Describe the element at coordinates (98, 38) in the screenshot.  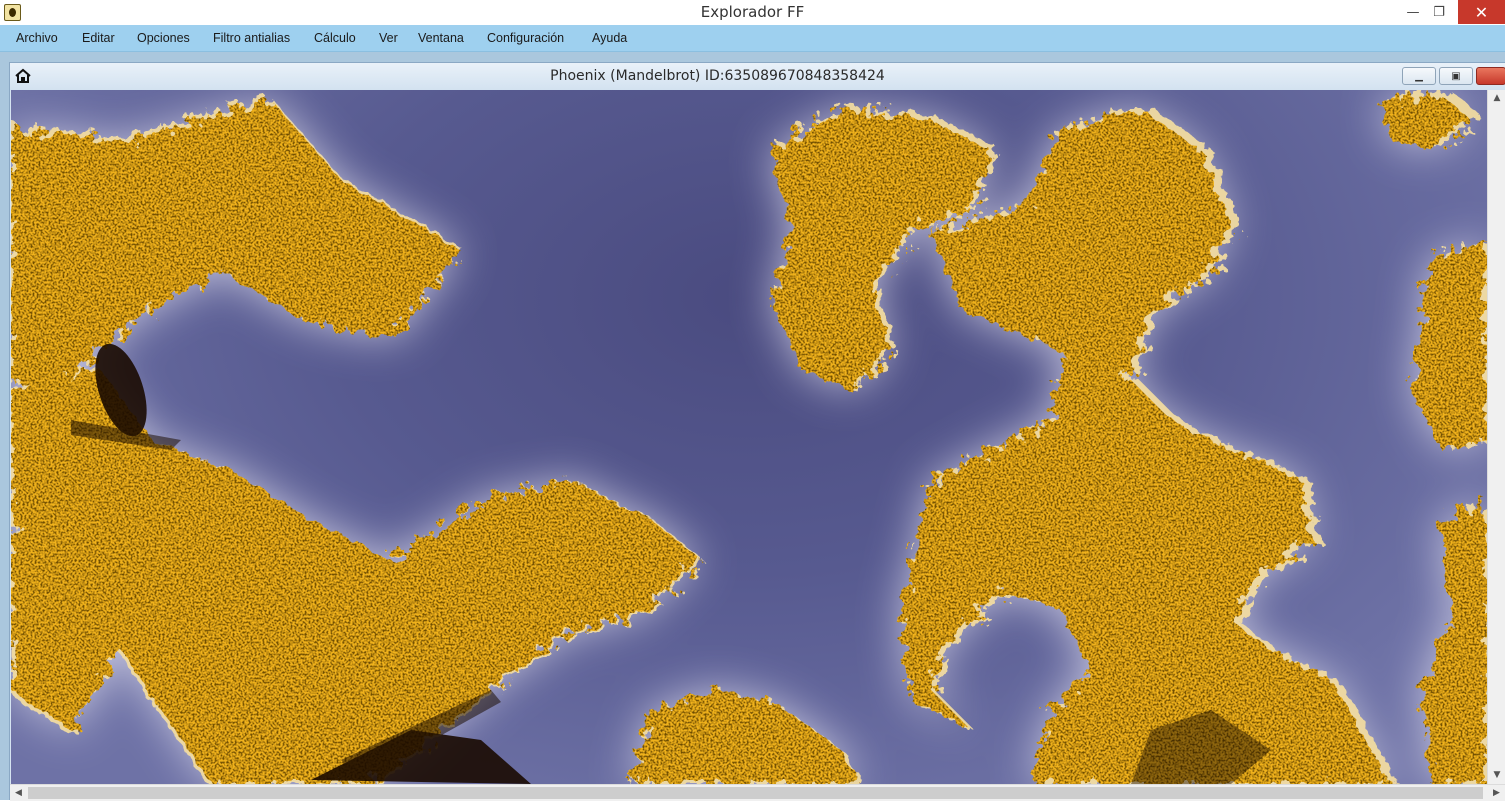
I see `menu-editar: Editar` at that location.